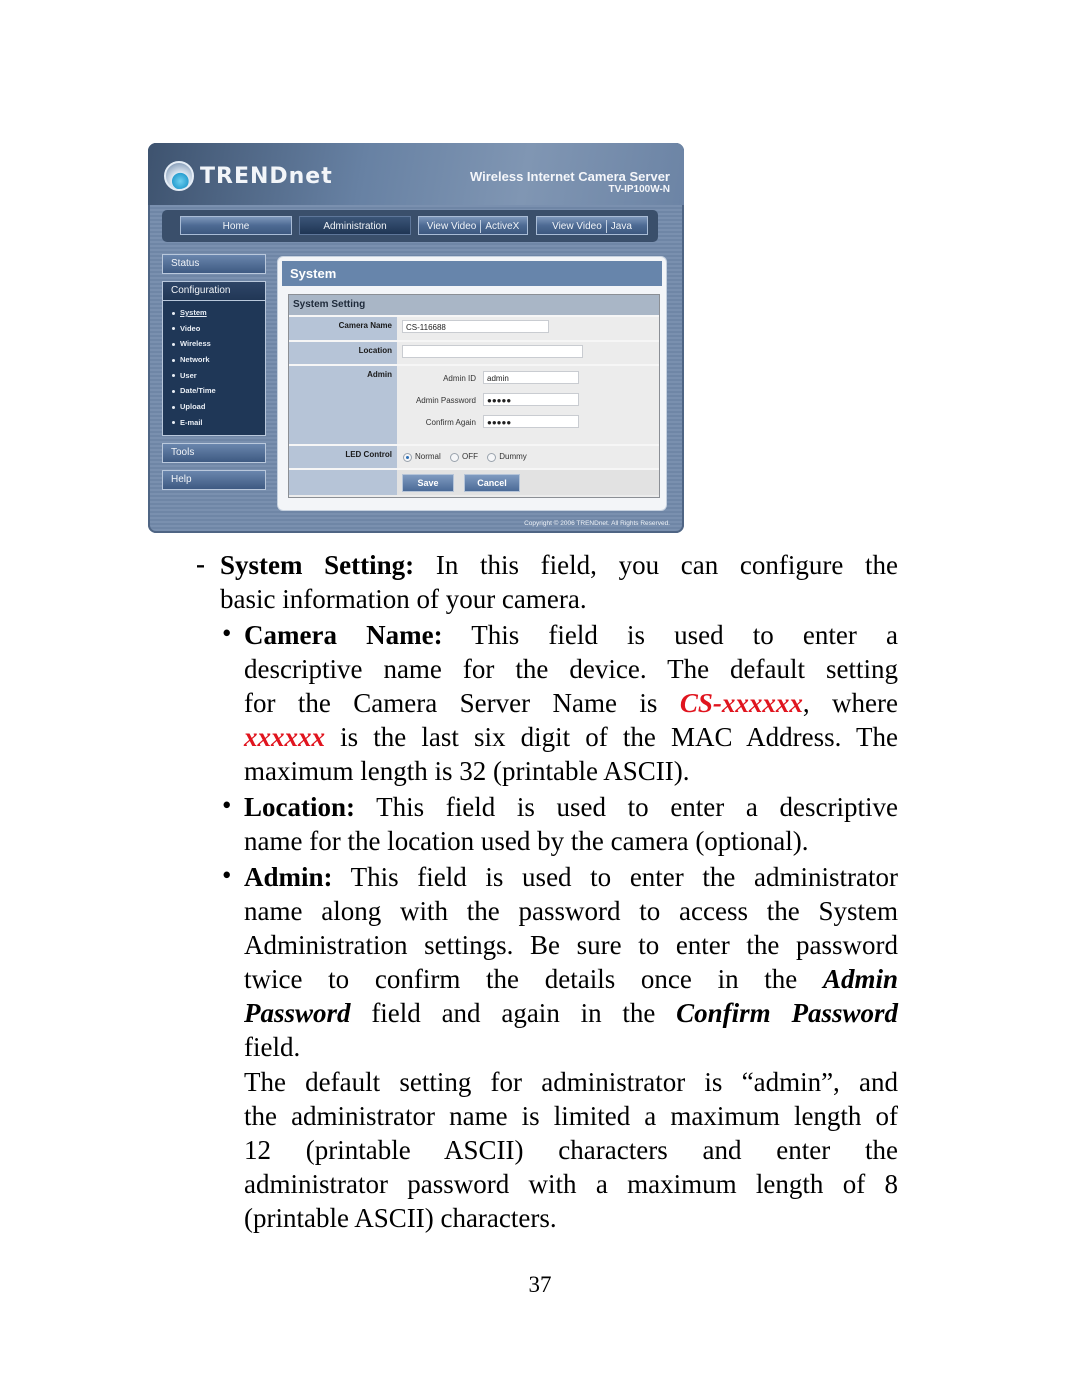 This screenshot has height=1397, width=1080. I want to click on location-row: Location, so click(474, 352).